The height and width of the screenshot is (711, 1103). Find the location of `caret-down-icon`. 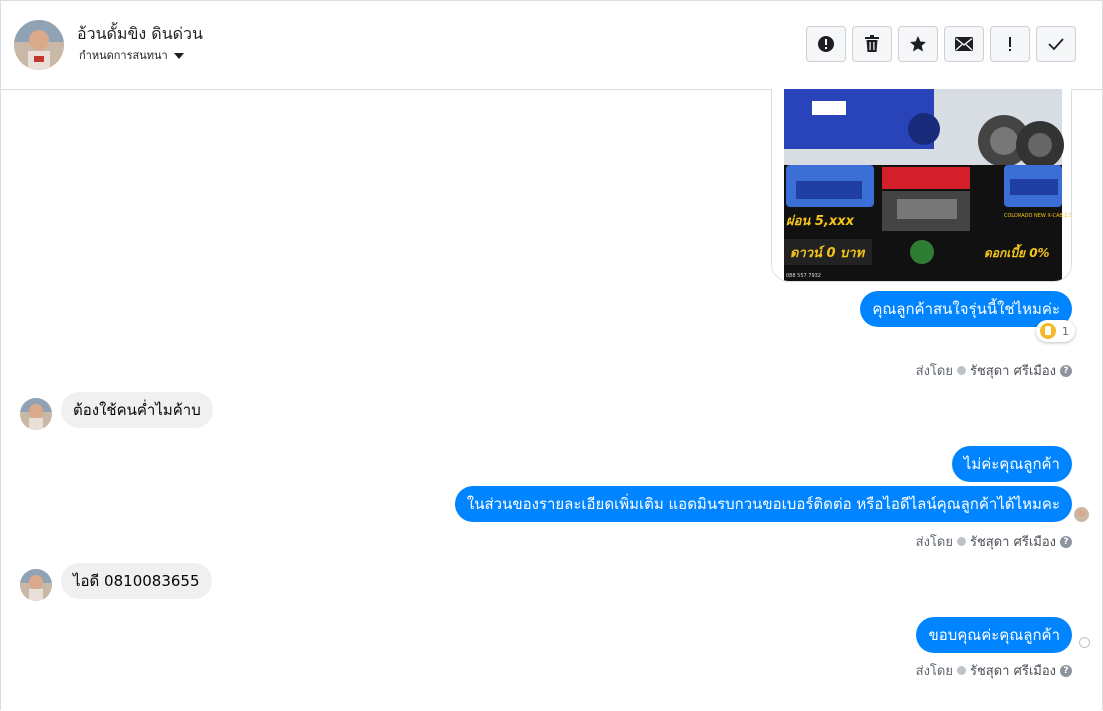

caret-down-icon is located at coordinates (178, 55).